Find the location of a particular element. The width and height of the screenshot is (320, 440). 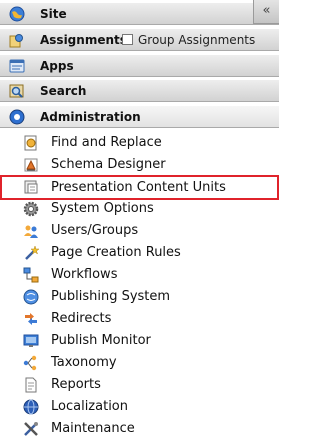

admin-item-taxonomy: Taxonomy is located at coordinates (139, 363).